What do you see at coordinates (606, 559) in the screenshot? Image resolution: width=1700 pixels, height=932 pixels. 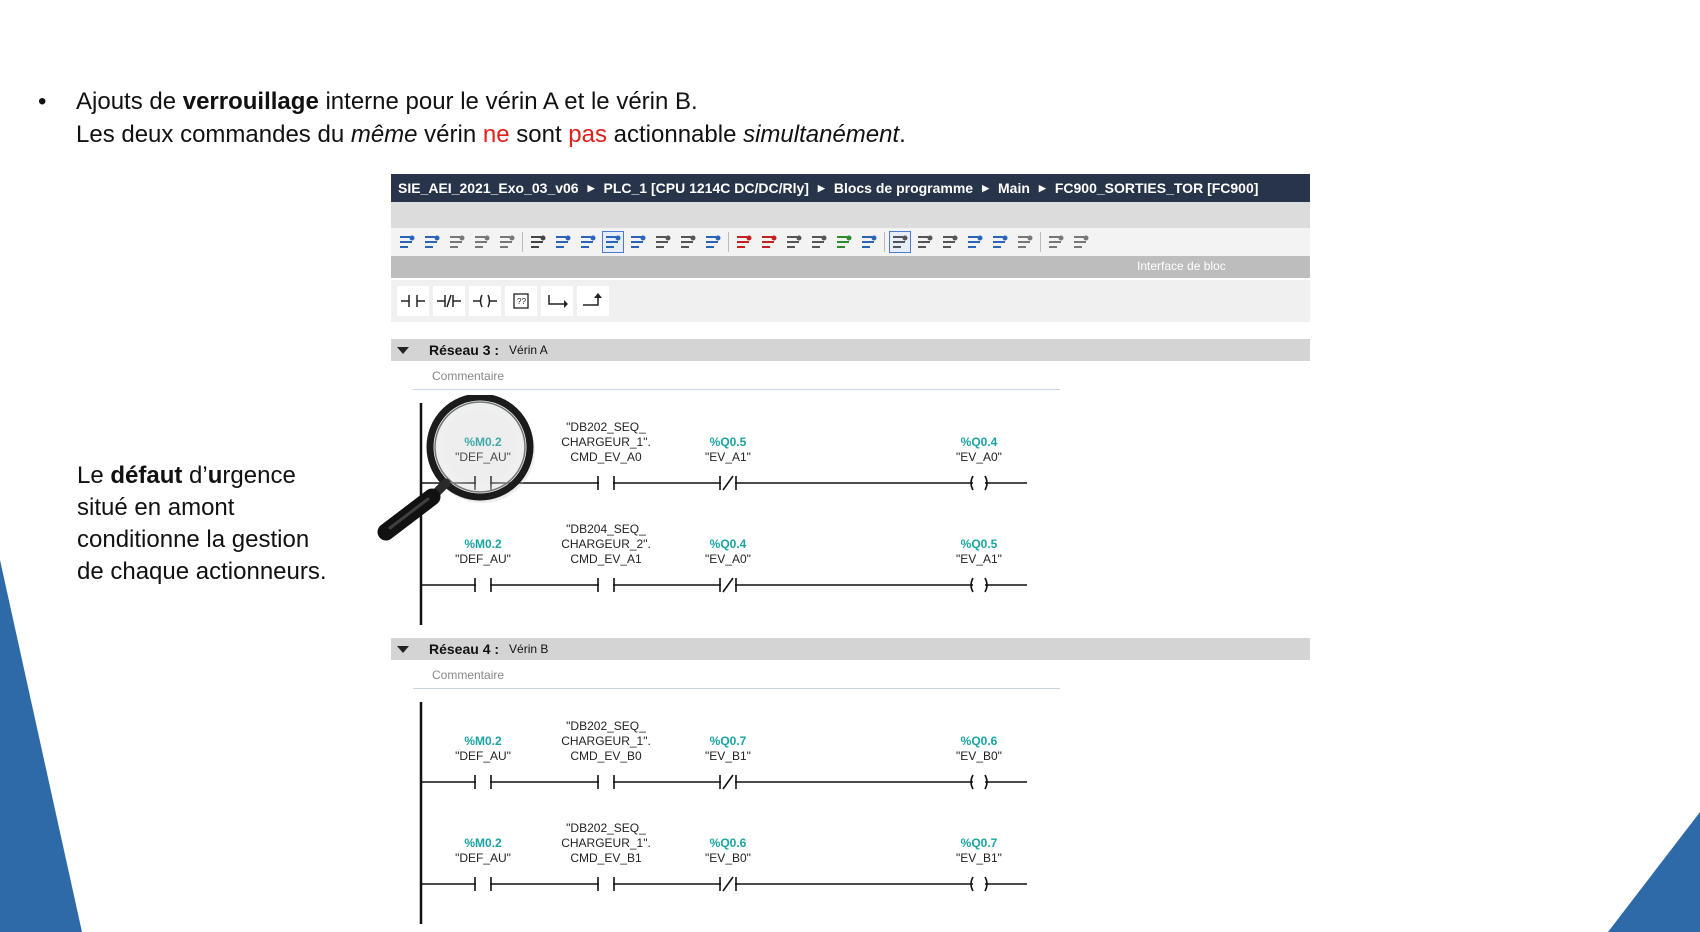 I see `contact-tag-line3: CMD_EV_A1` at bounding box center [606, 559].